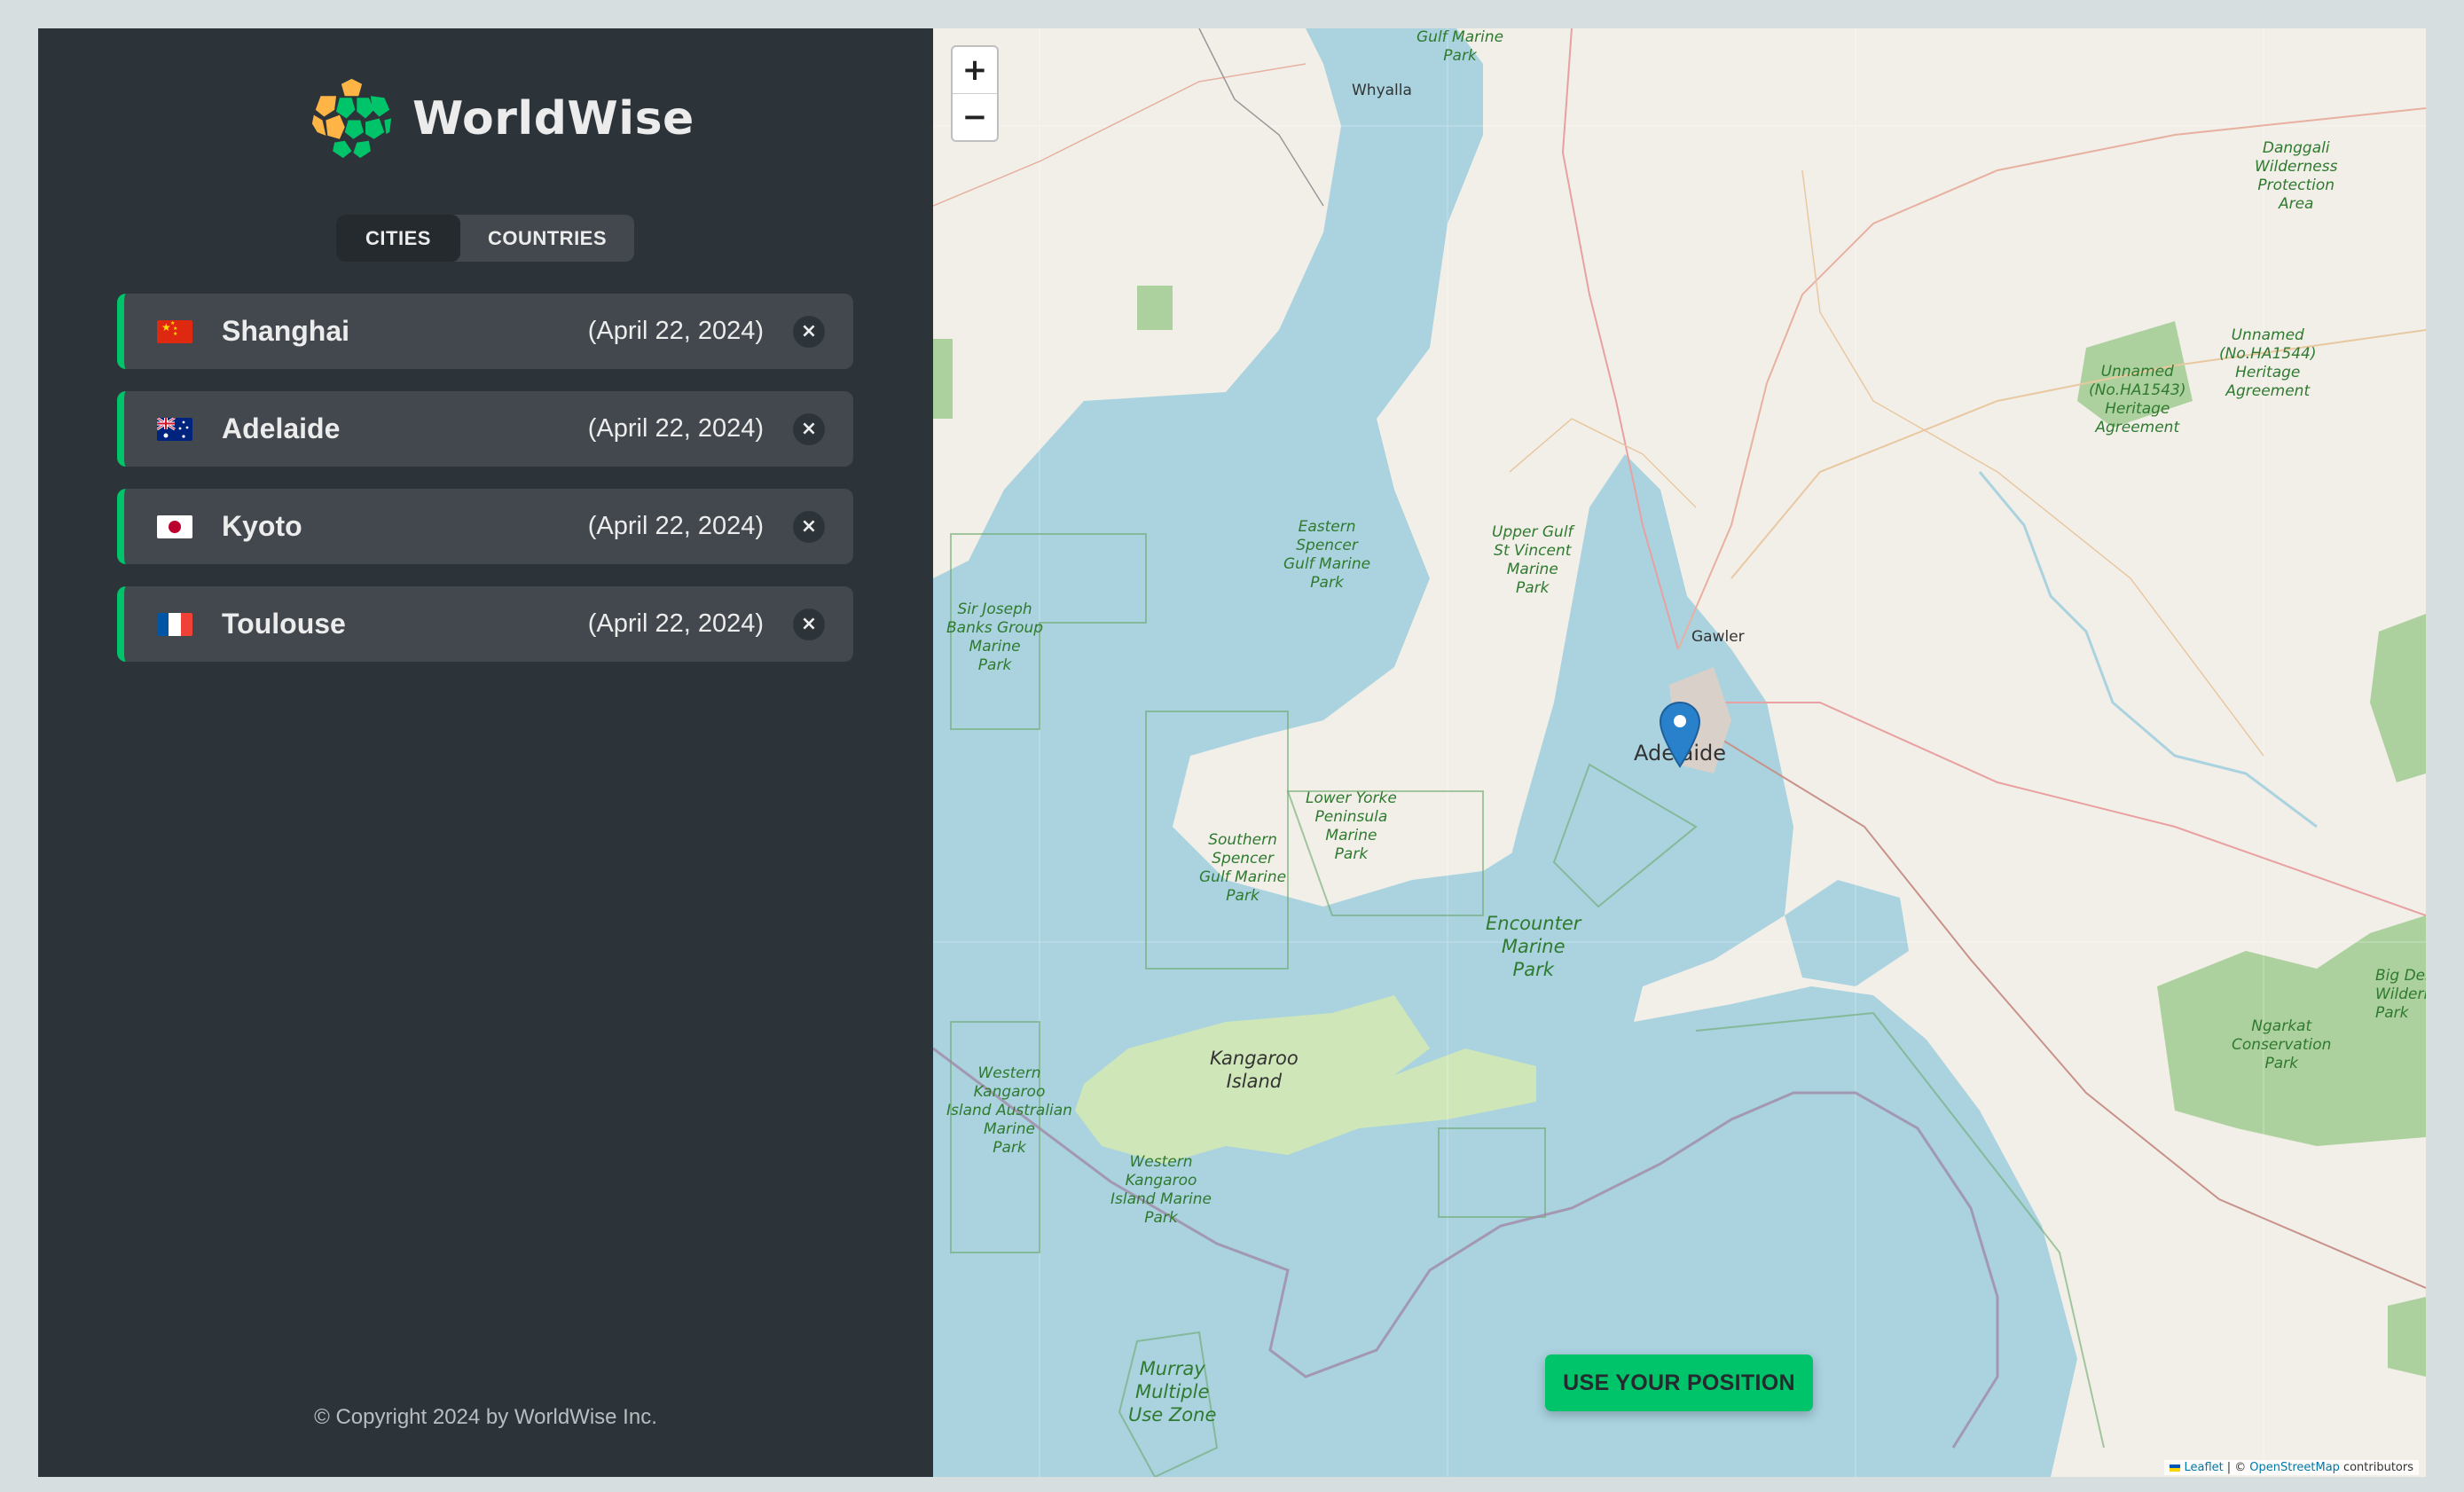 The height and width of the screenshot is (1492, 2464). I want to click on copyright-footer: © Copyright 2024 by WorldWise Inc., so click(485, 1417).